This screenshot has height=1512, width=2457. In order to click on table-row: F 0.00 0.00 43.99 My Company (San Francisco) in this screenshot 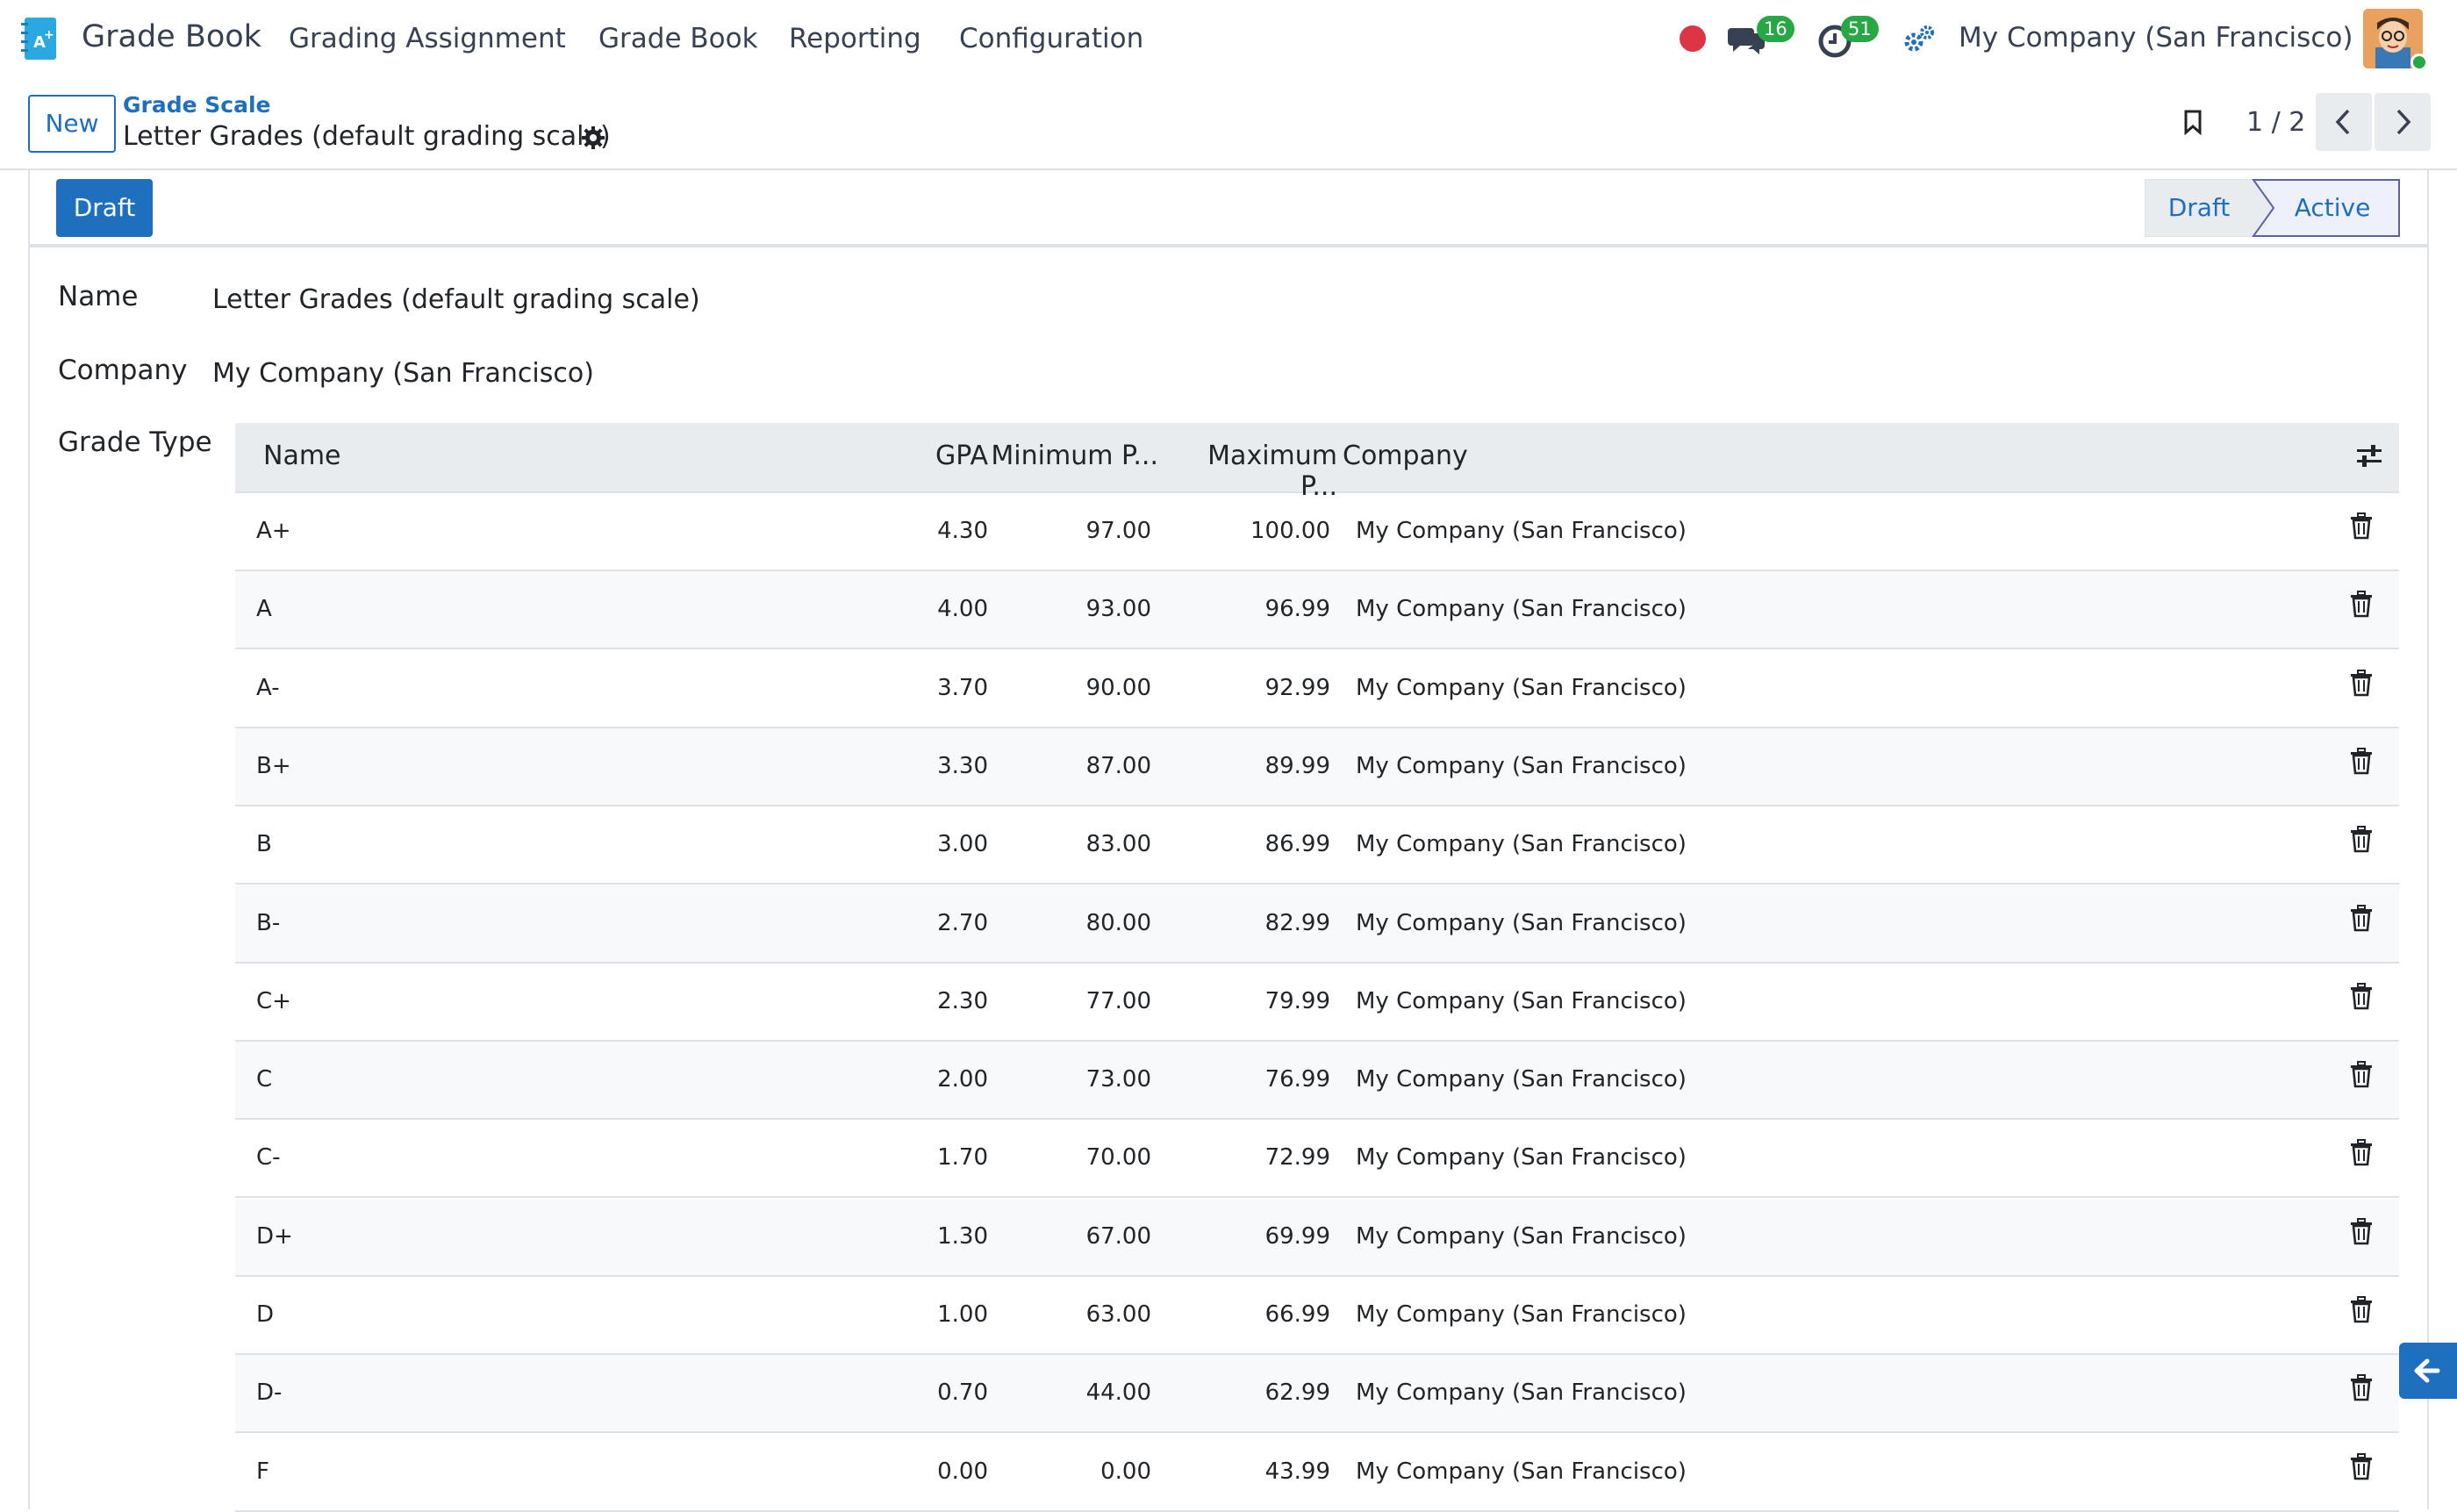, I will do `click(1317, 1473)`.